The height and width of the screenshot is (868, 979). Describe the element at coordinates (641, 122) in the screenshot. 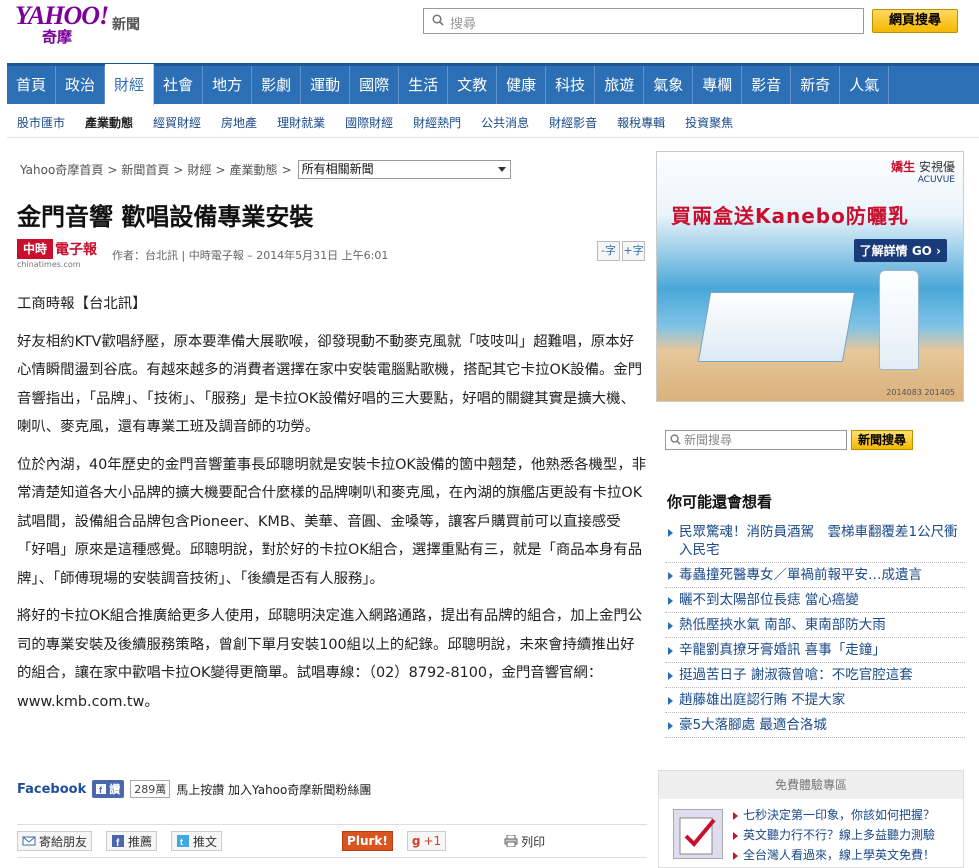

I see `sub-nav-item: 報稅專輯` at that location.